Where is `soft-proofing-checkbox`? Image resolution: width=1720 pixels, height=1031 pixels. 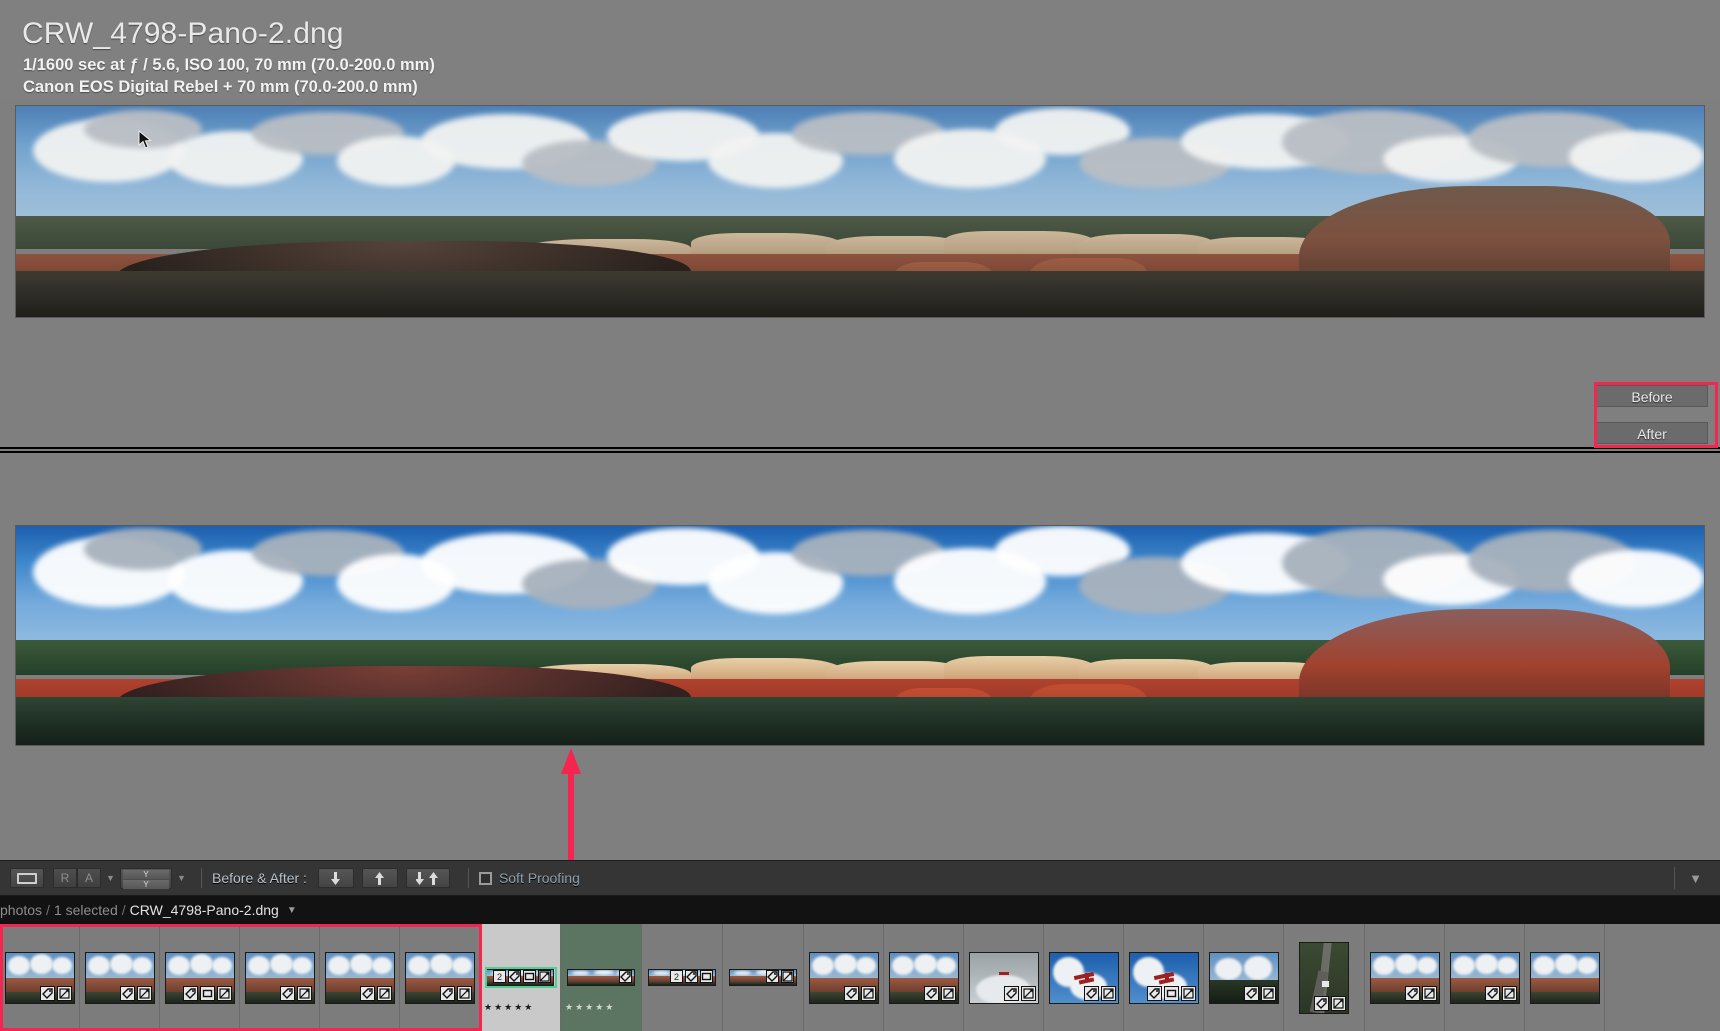
soft-proofing-checkbox is located at coordinates (485, 878).